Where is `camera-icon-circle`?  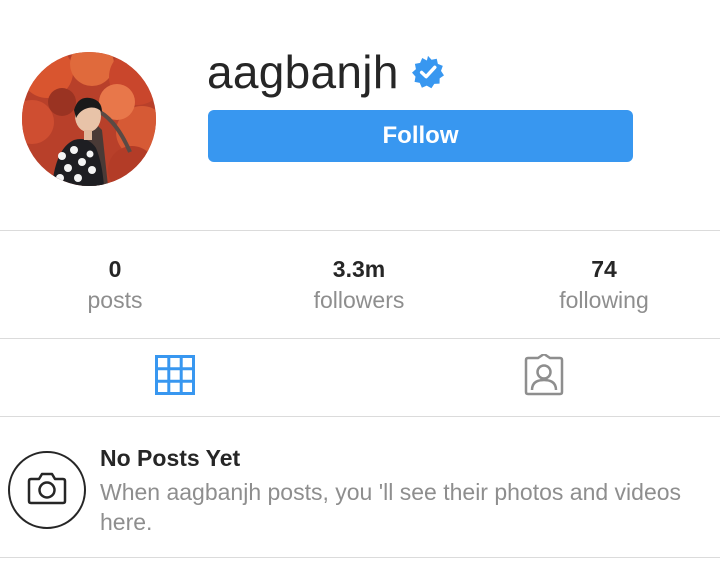
camera-icon-circle is located at coordinates (47, 490).